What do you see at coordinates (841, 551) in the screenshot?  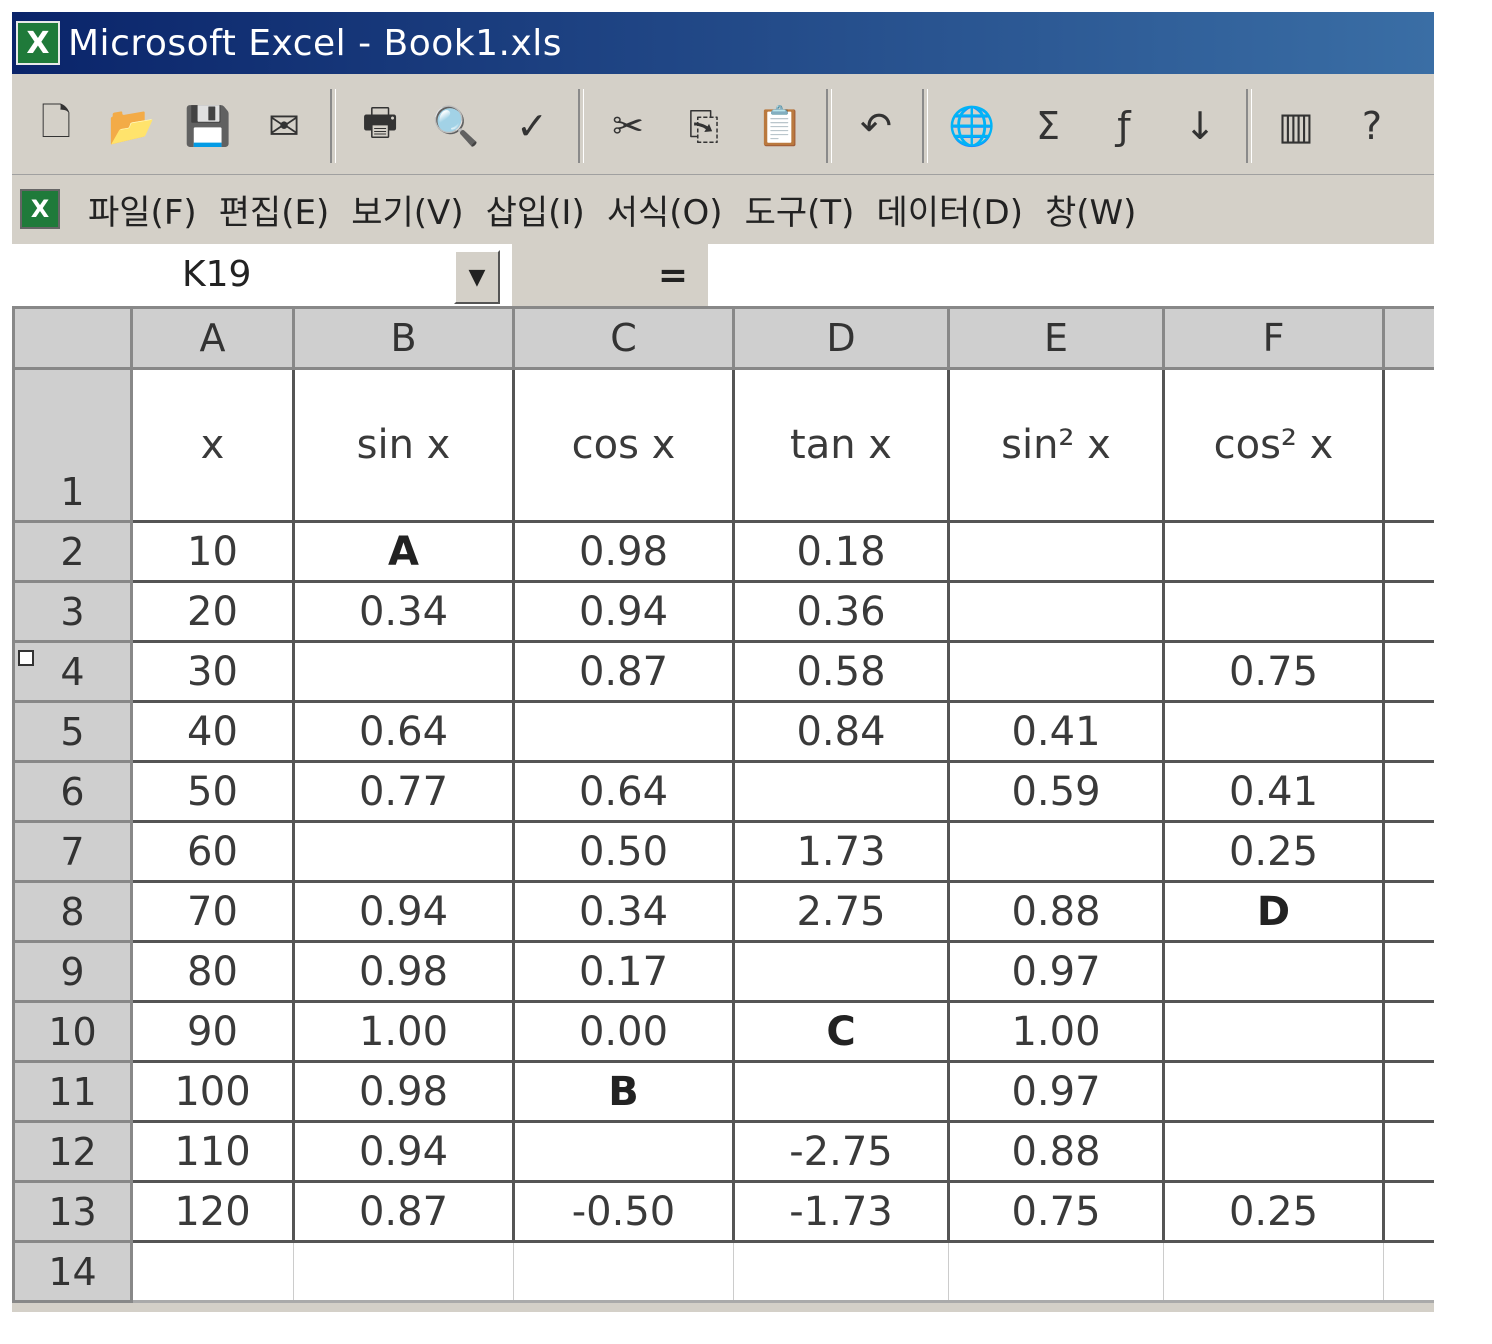 I see `cell-D2: 0.18` at bounding box center [841, 551].